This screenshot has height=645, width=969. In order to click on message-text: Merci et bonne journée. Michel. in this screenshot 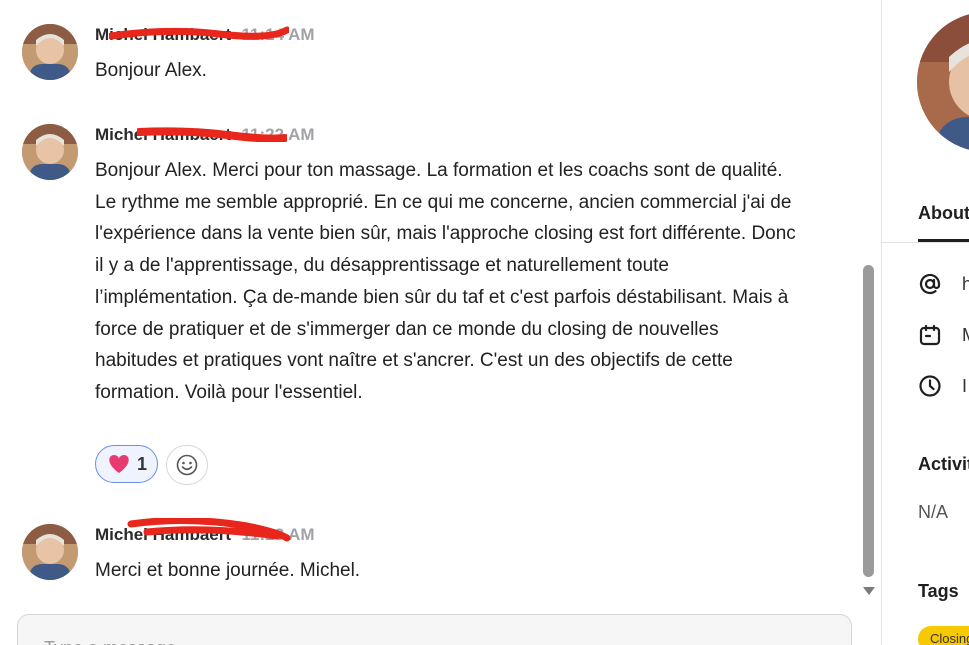, I will do `click(228, 570)`.